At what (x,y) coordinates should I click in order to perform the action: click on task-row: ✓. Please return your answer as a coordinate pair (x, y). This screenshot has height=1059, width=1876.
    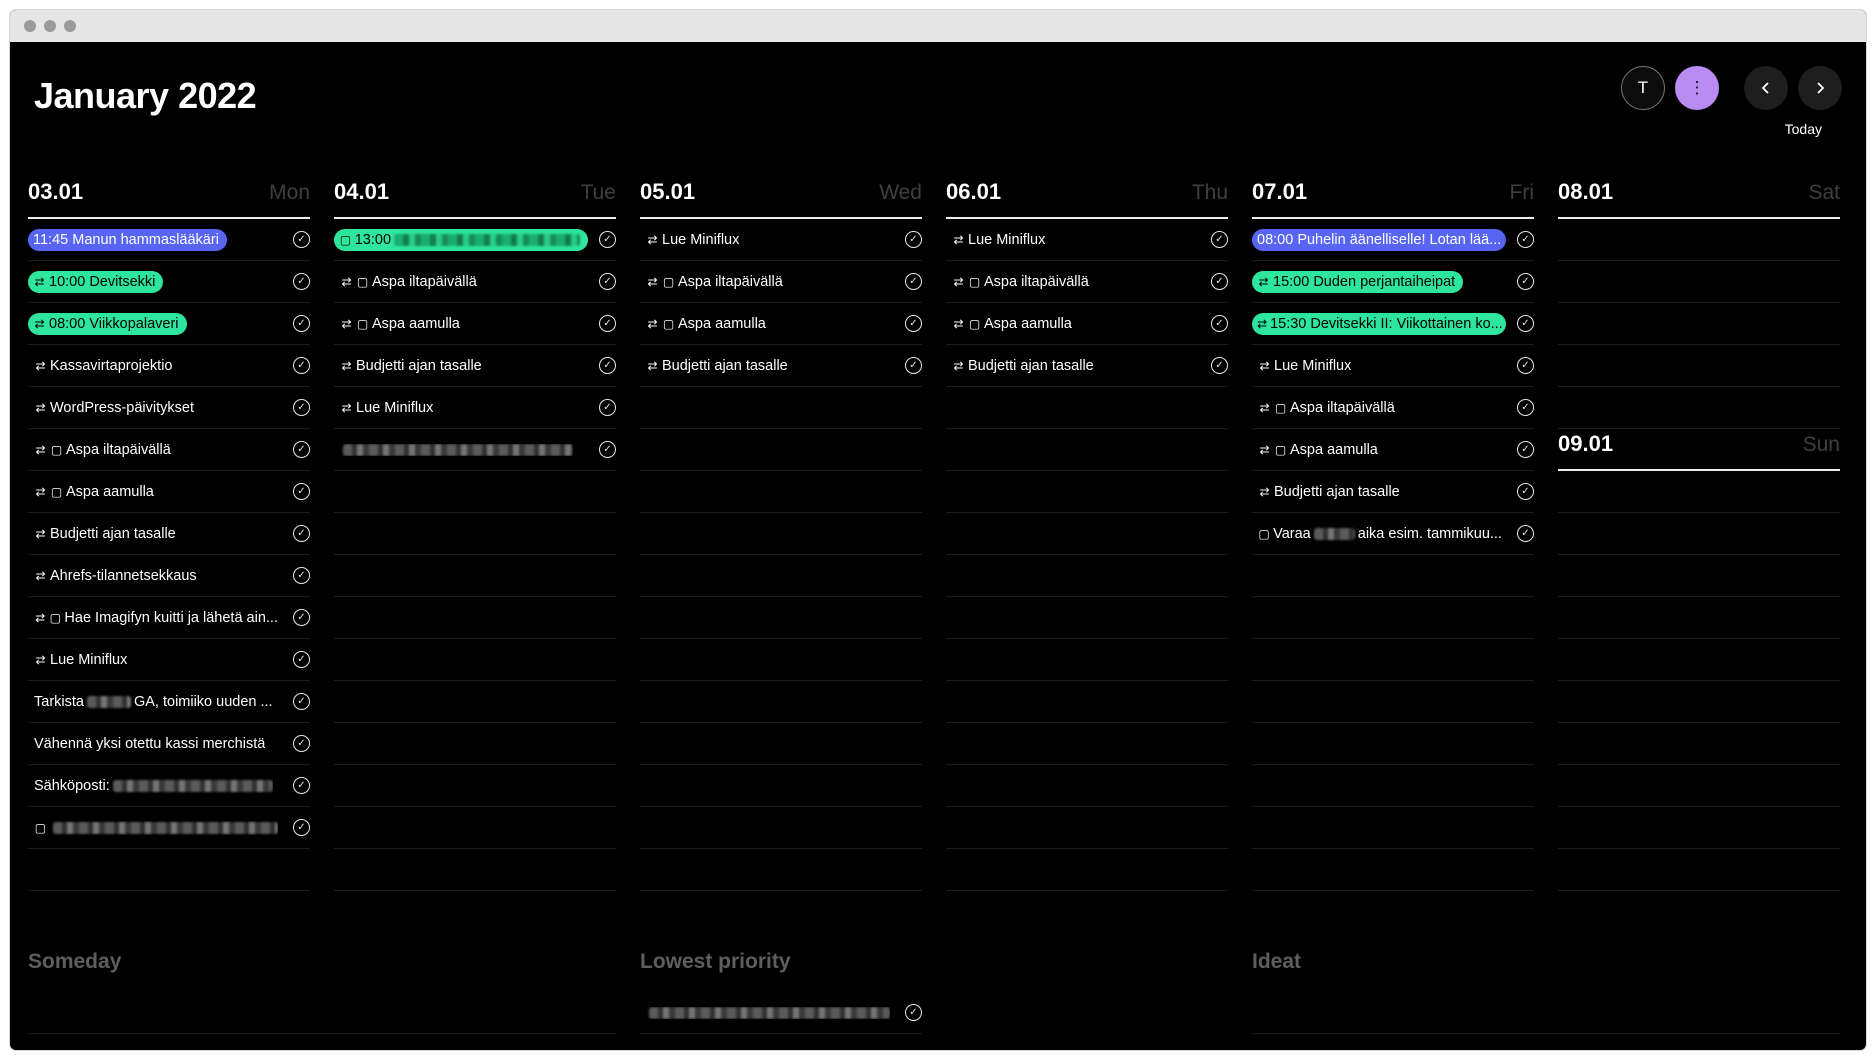
    Looking at the image, I should click on (475, 450).